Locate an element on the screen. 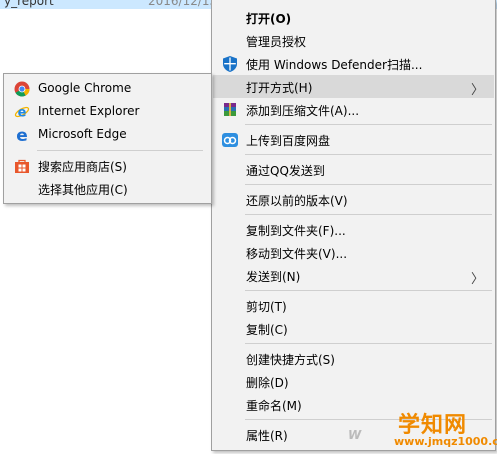 The image size is (497, 454). submenu-item-label: Google Chrome is located at coordinates (85, 88).